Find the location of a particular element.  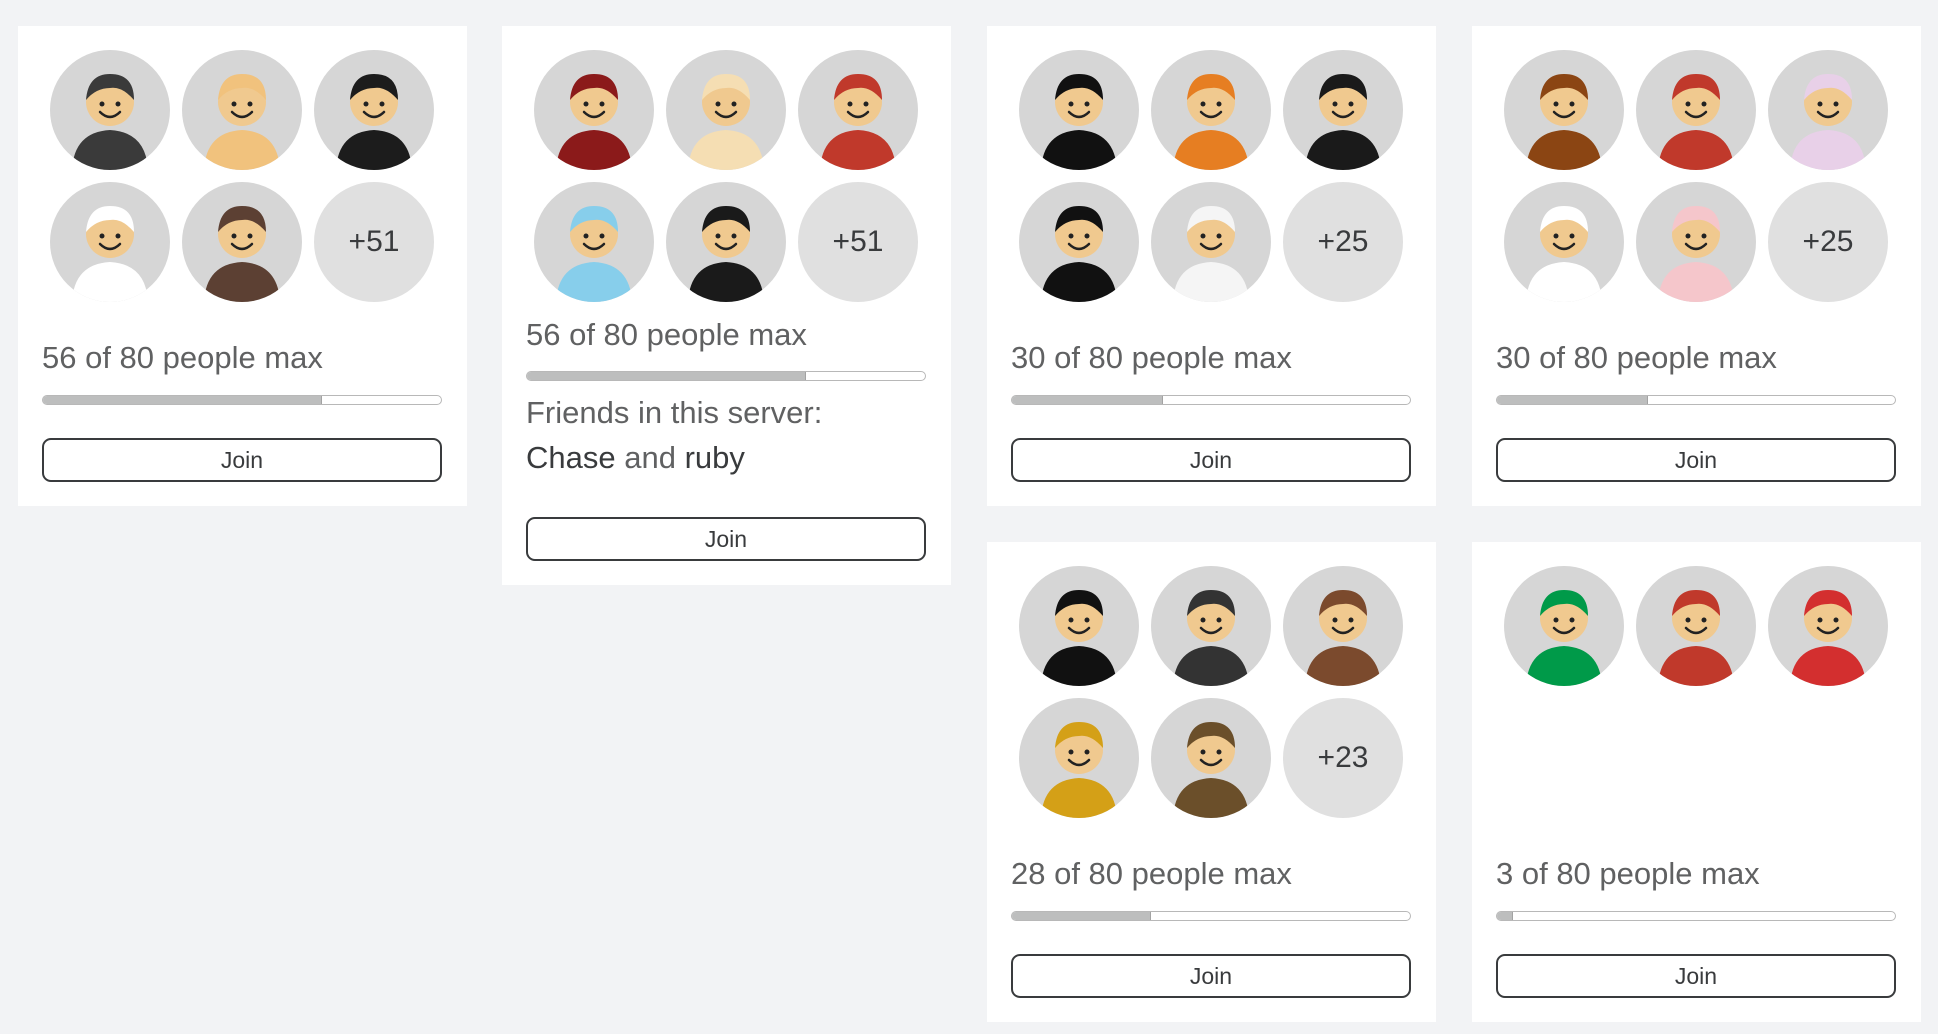

player-avatars: +23 is located at coordinates (1219, 696).